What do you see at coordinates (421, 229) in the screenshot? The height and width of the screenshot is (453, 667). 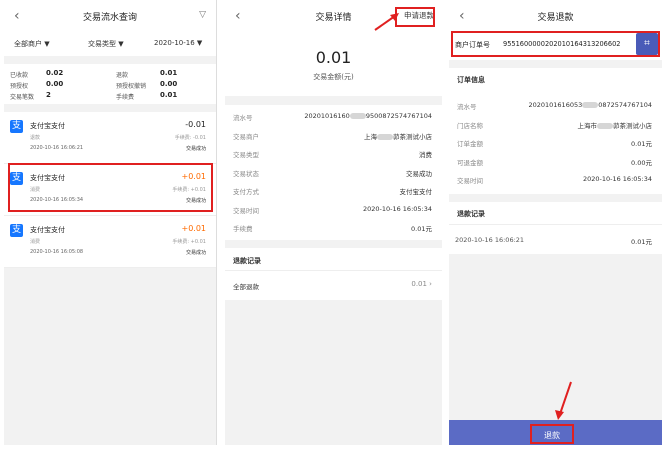 I see `detail-value: 0.01元` at bounding box center [421, 229].